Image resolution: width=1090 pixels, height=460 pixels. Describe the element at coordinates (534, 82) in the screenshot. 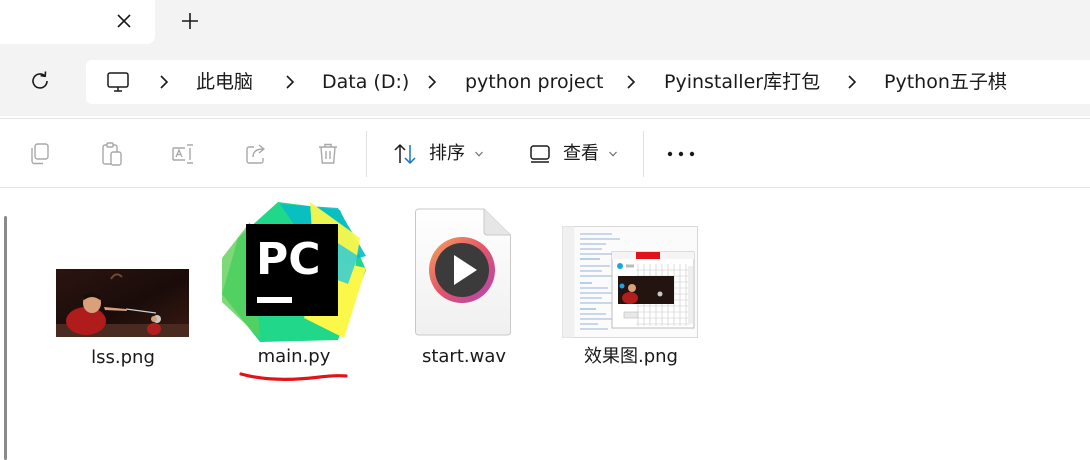

I see `breadcrumb-python-project: python project` at that location.